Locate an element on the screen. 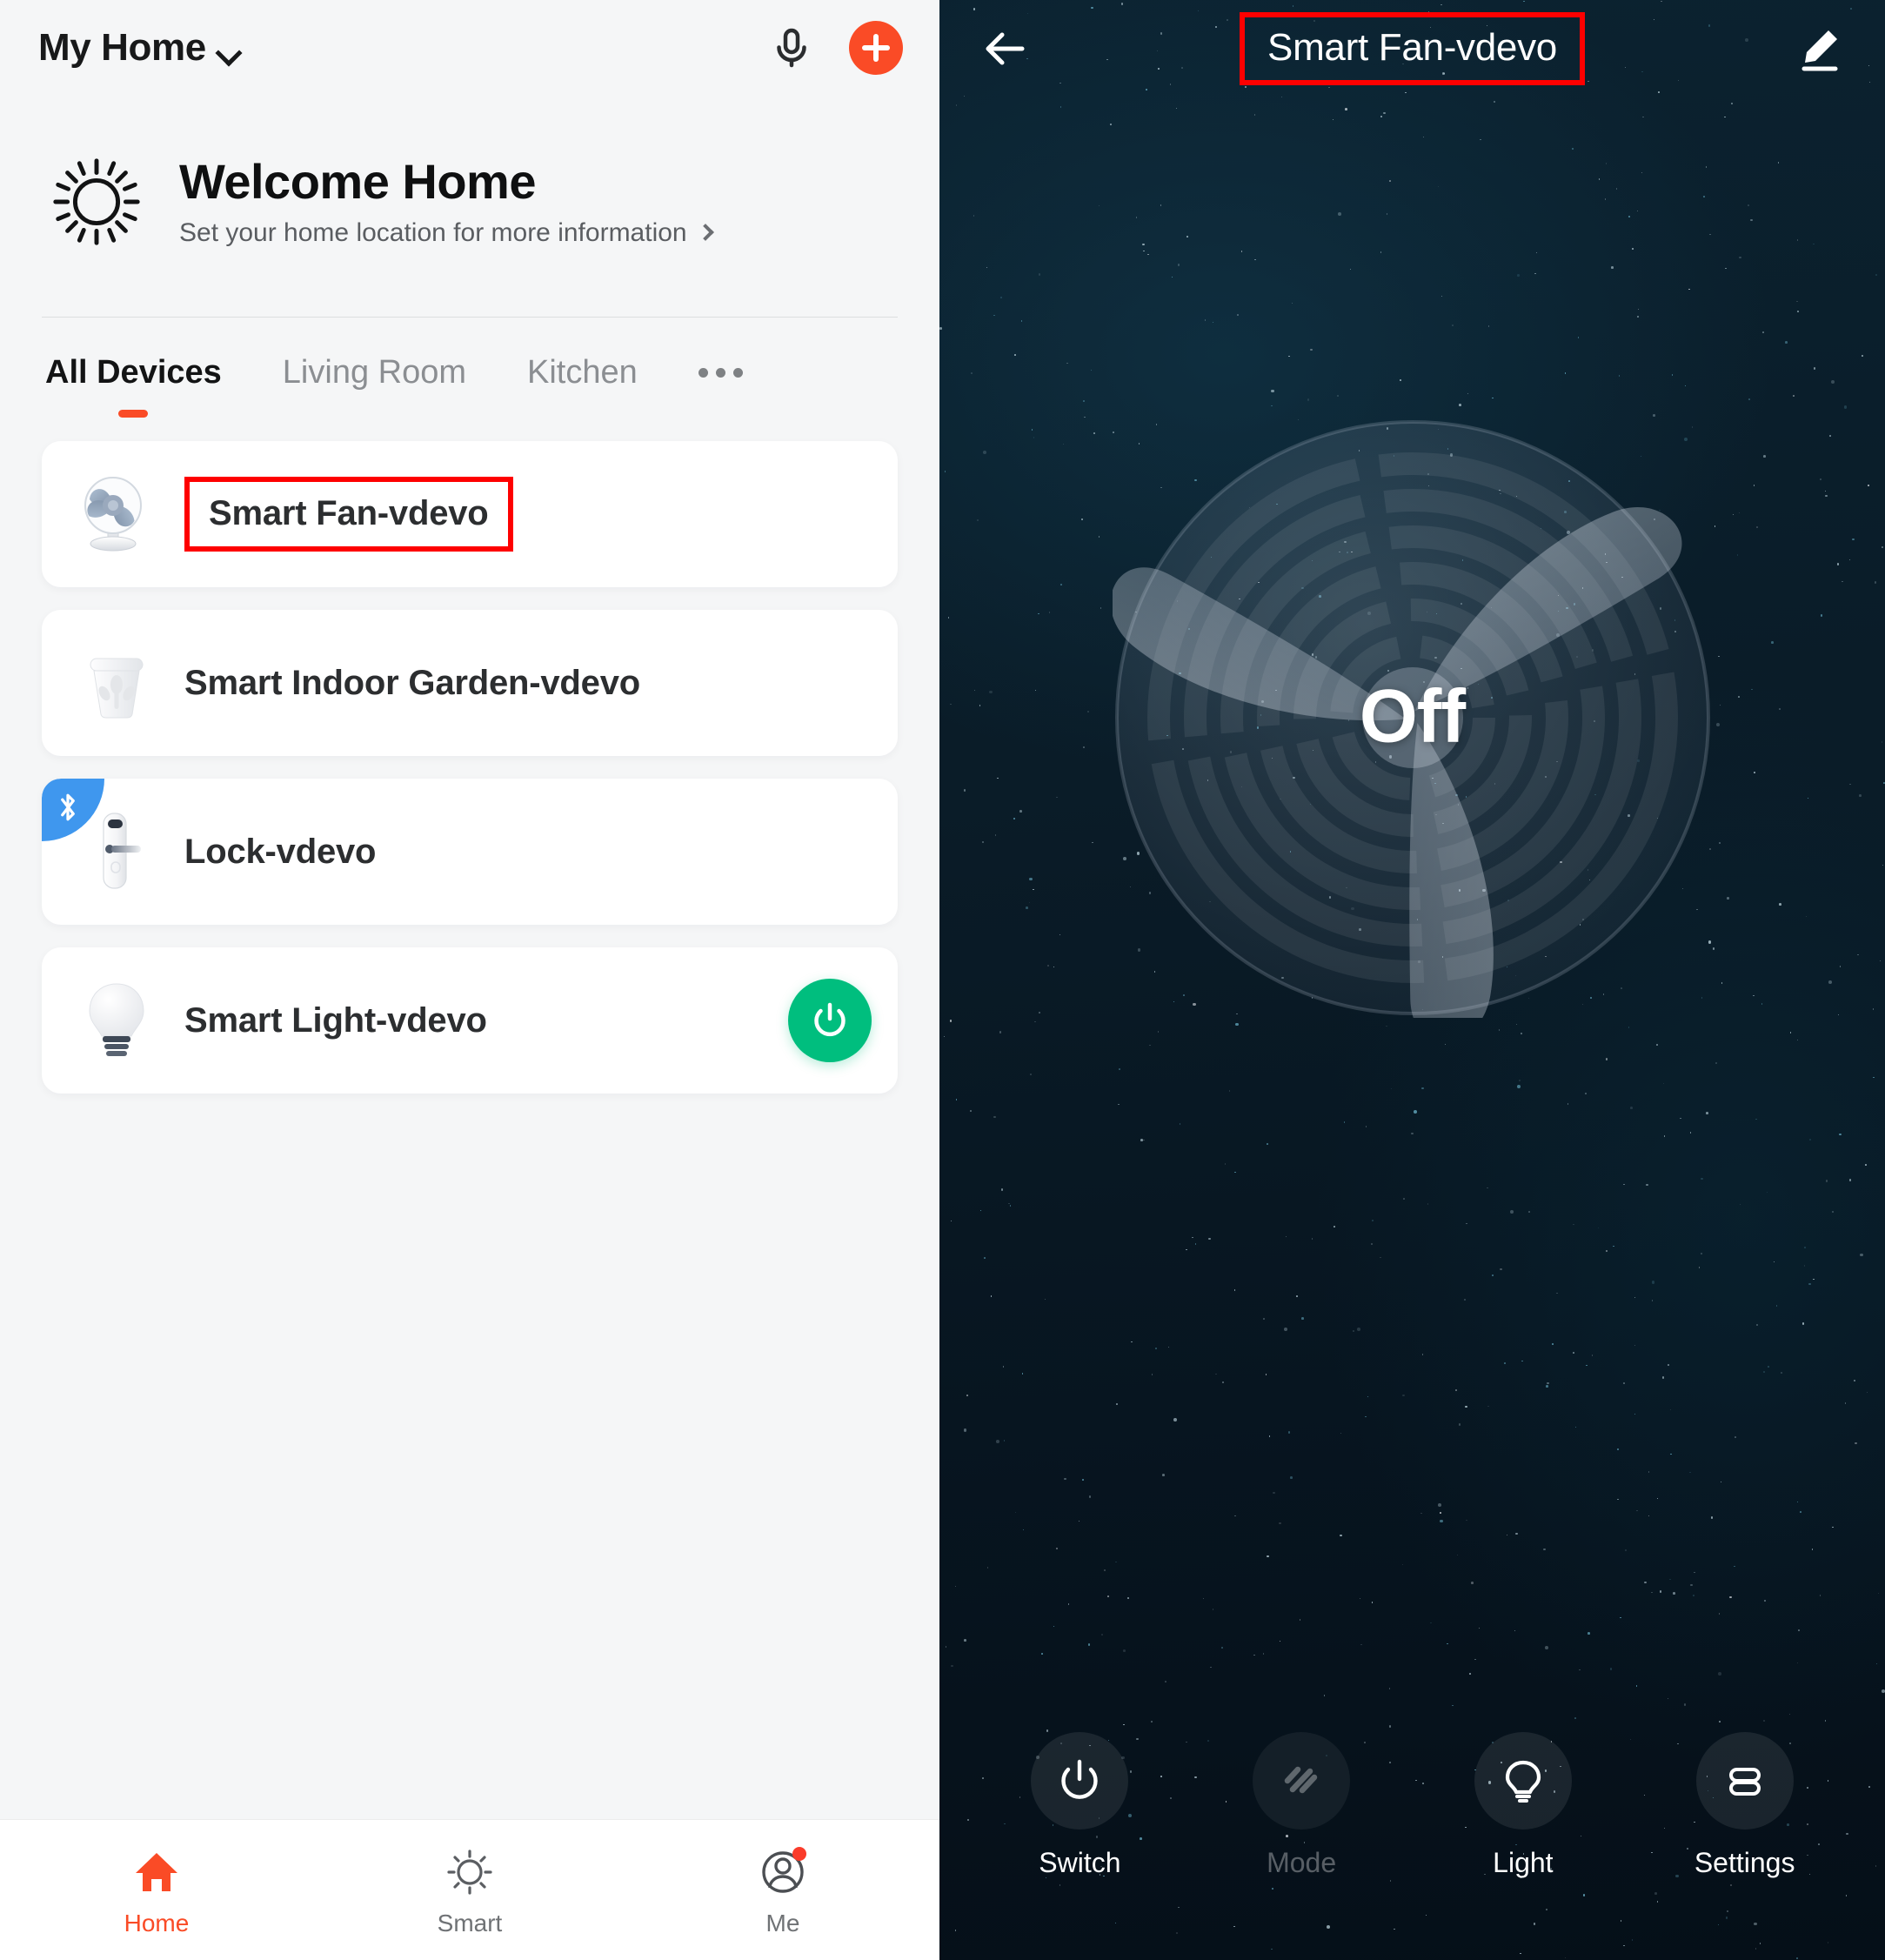  device-card-lock: Lock-vdevo is located at coordinates (470, 852).